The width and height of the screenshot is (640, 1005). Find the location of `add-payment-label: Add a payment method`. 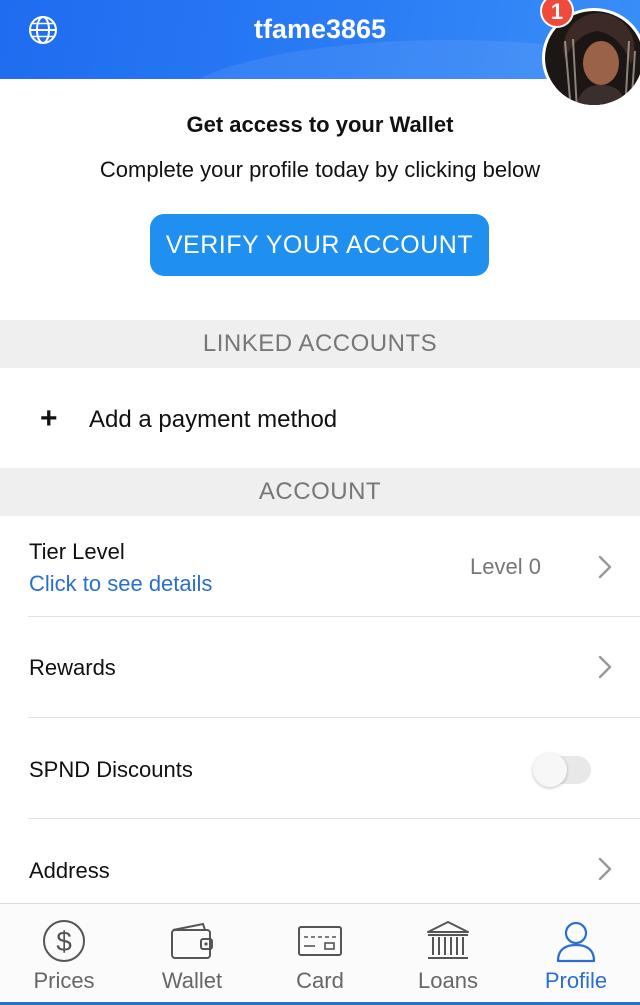

add-payment-label: Add a payment method is located at coordinates (213, 419).